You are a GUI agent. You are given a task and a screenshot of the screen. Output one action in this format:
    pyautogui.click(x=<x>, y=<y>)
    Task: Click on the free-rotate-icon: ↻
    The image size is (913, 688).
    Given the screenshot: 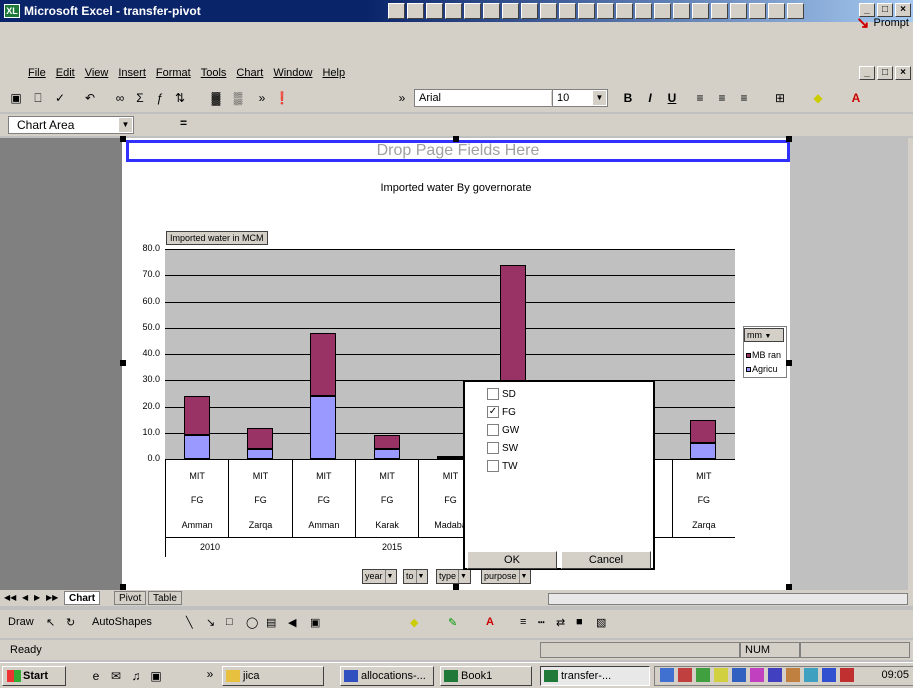 What is the action you would take?
    pyautogui.click(x=70, y=622)
    